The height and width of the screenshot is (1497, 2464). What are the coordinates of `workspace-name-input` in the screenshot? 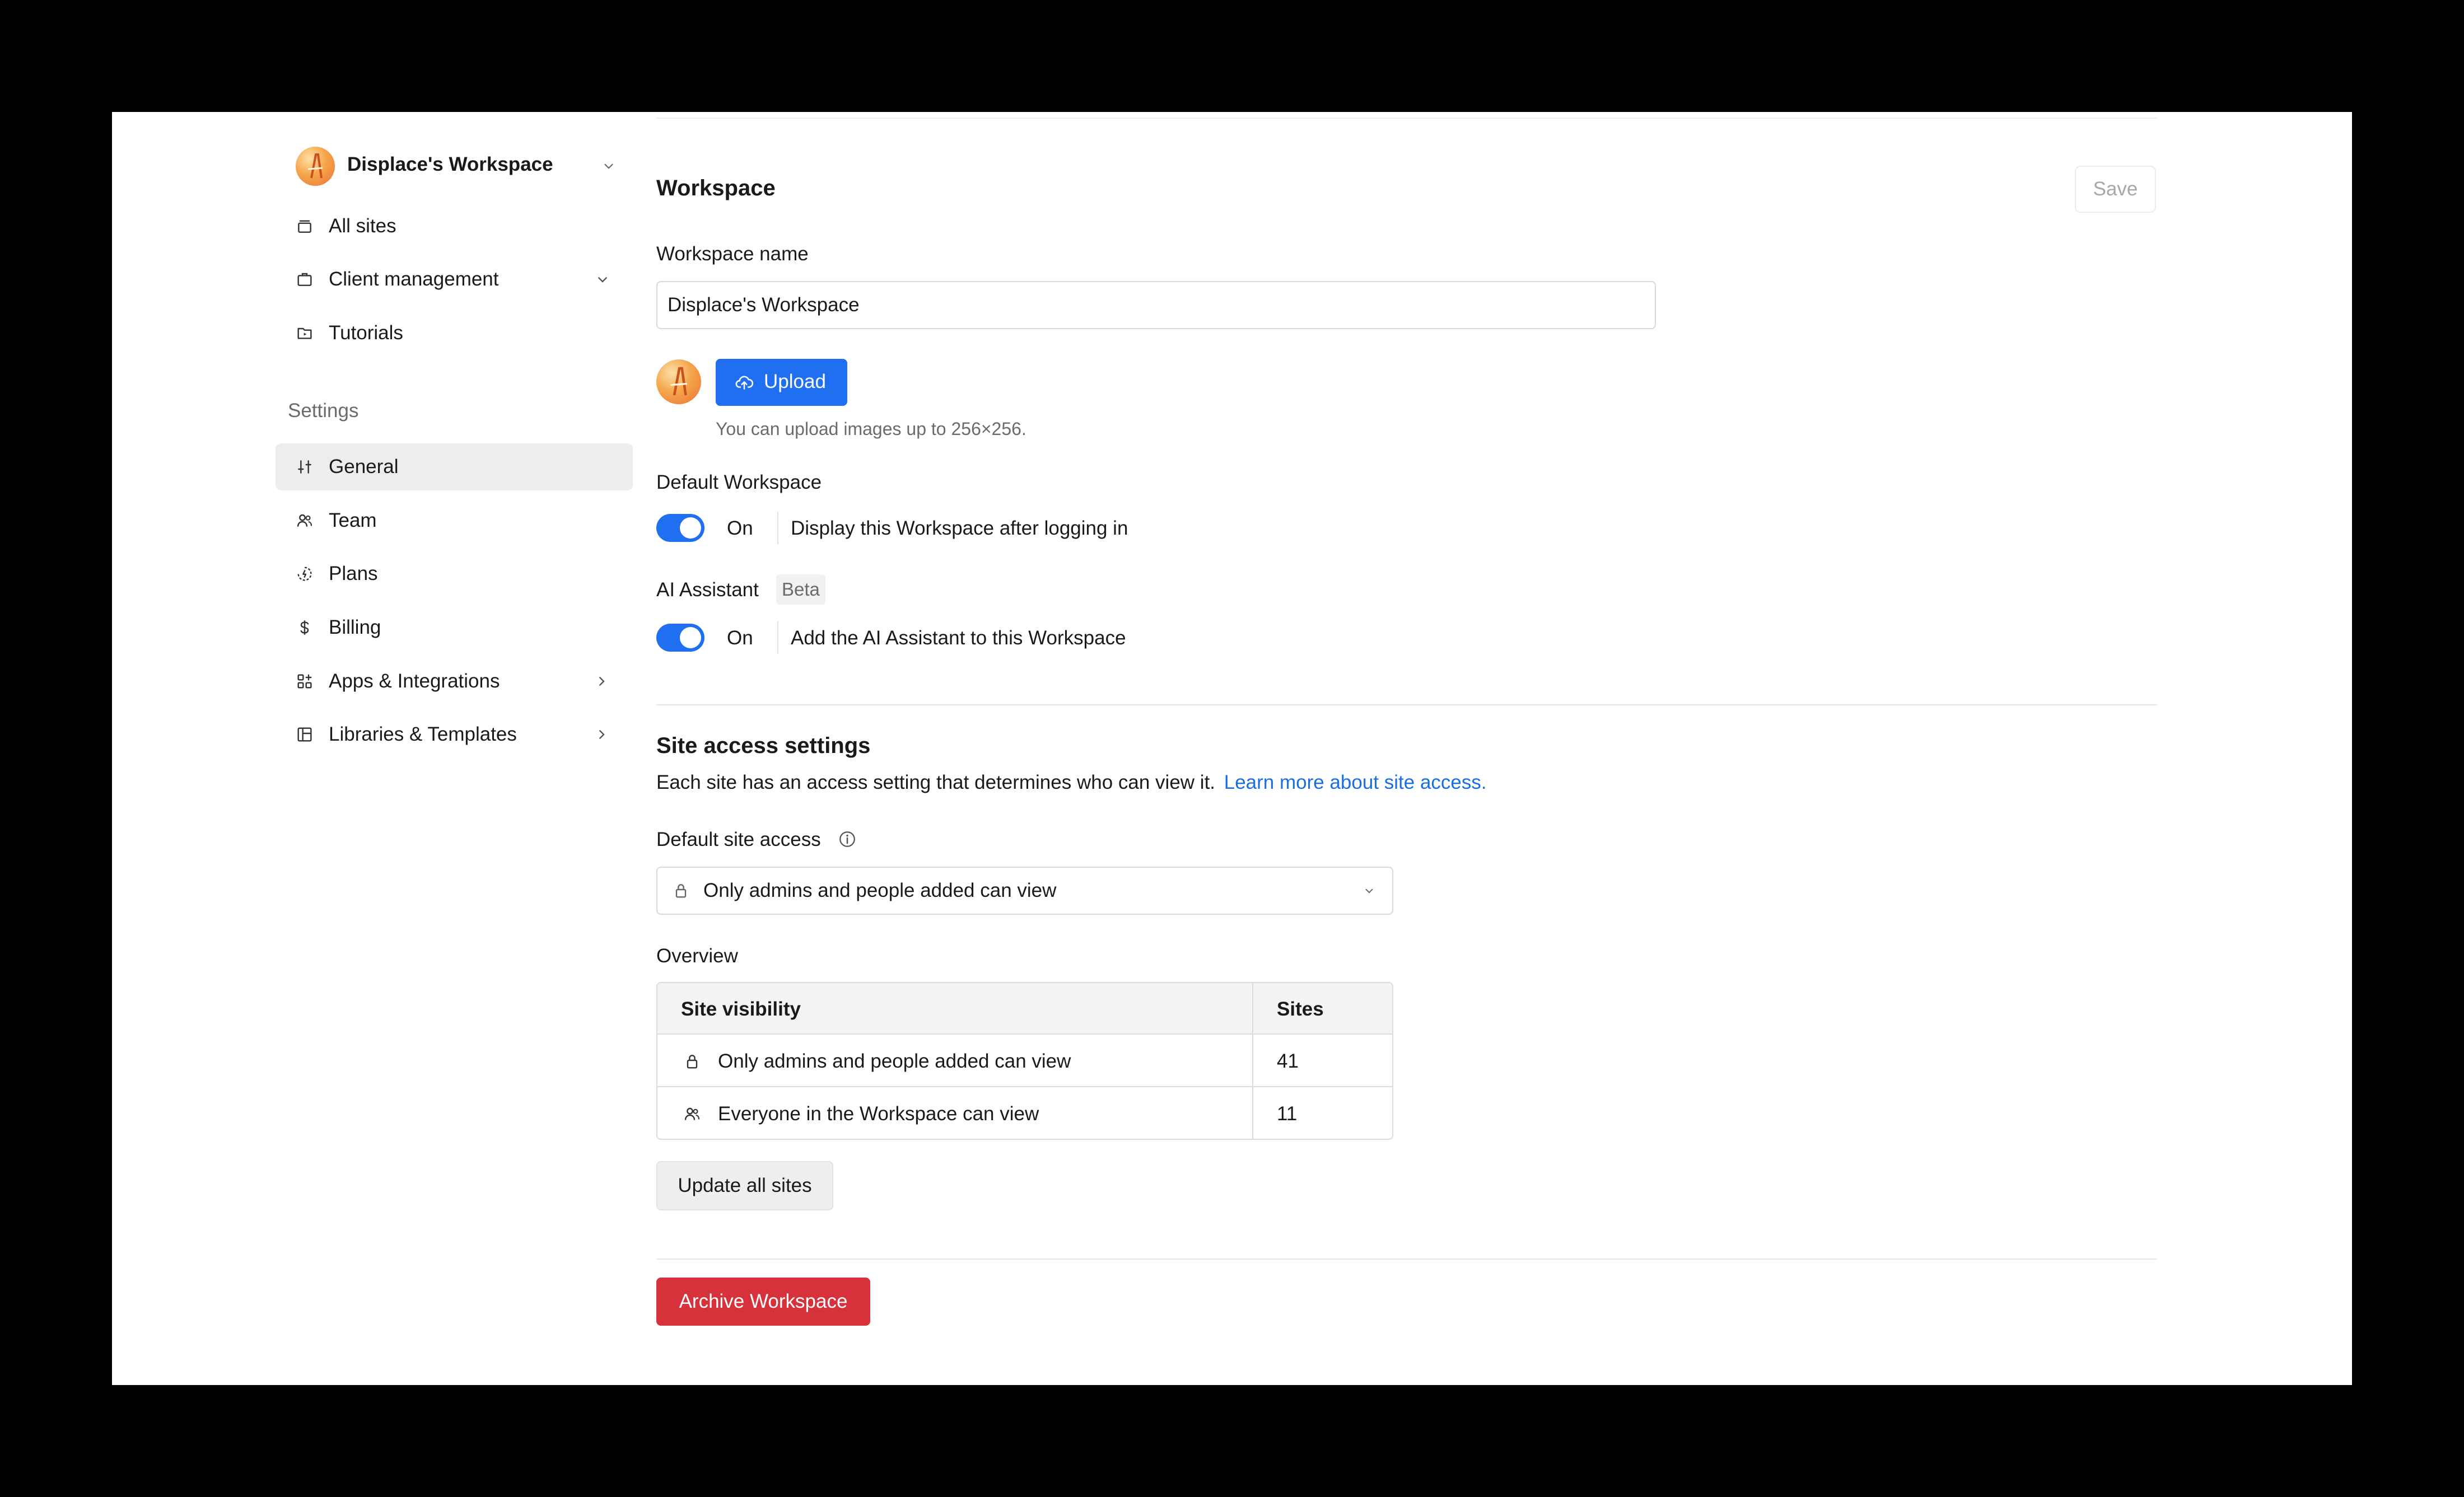 It's located at (1156, 305).